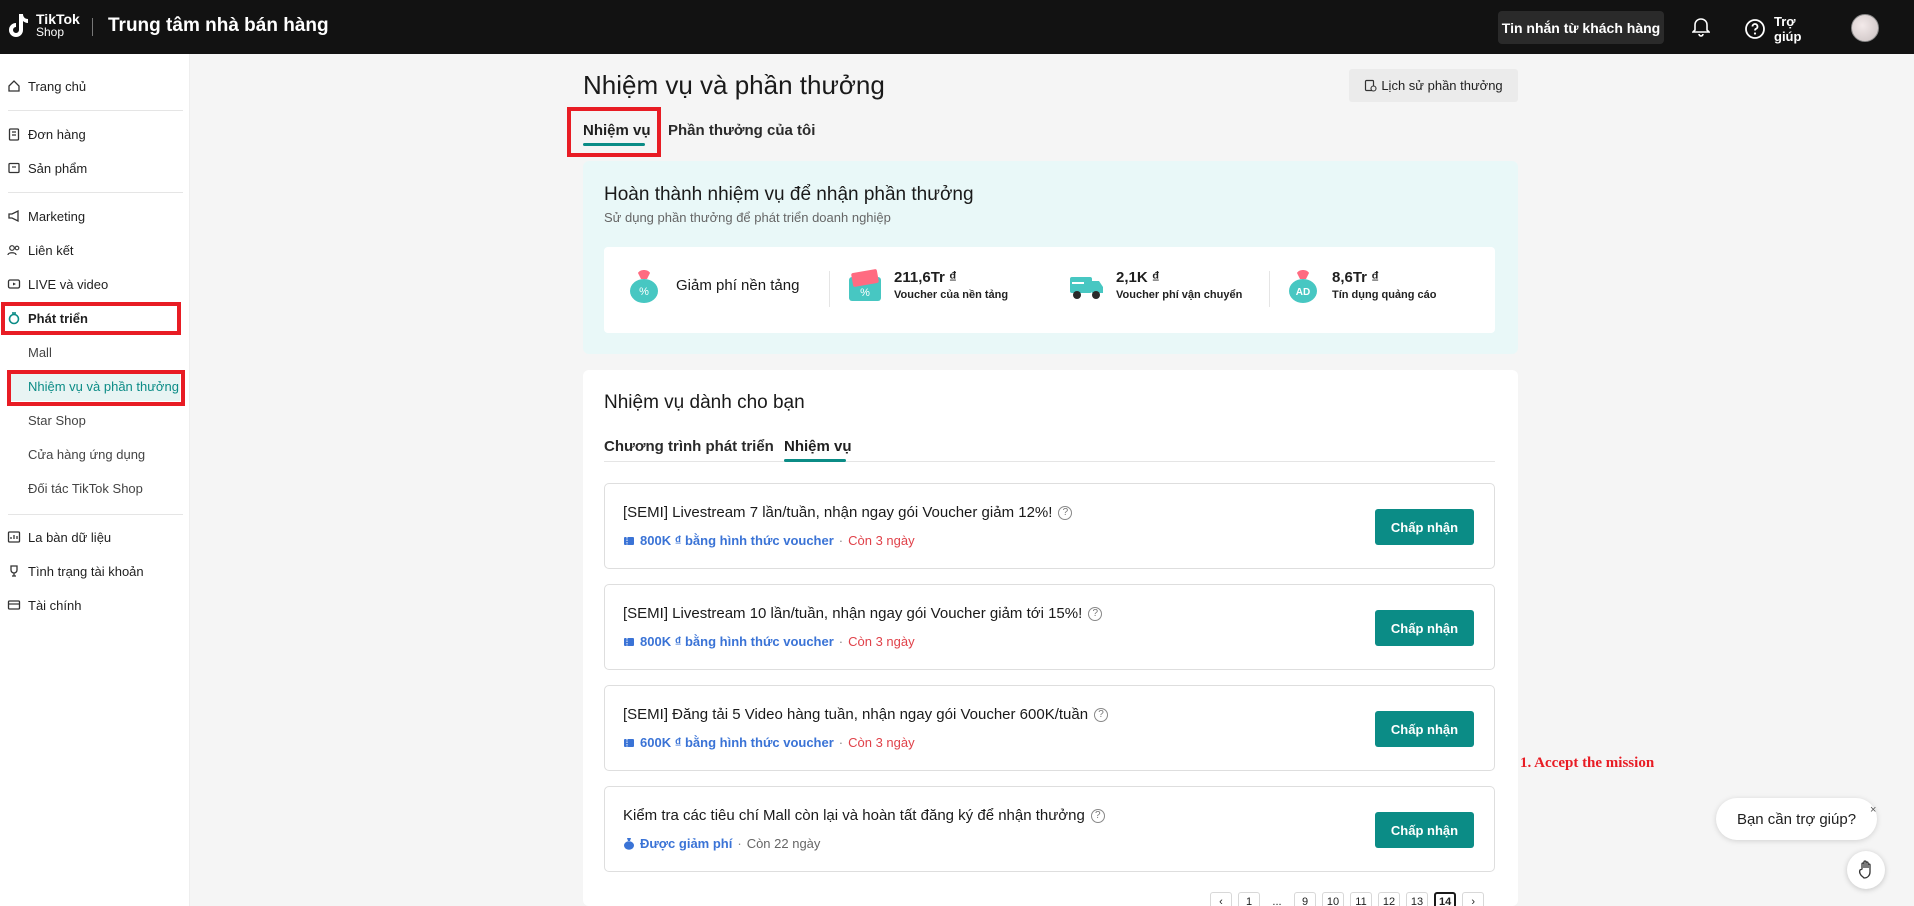 The width and height of the screenshot is (1914, 906). Describe the element at coordinates (1333, 899) in the screenshot. I see `pagination-page: 10` at that location.